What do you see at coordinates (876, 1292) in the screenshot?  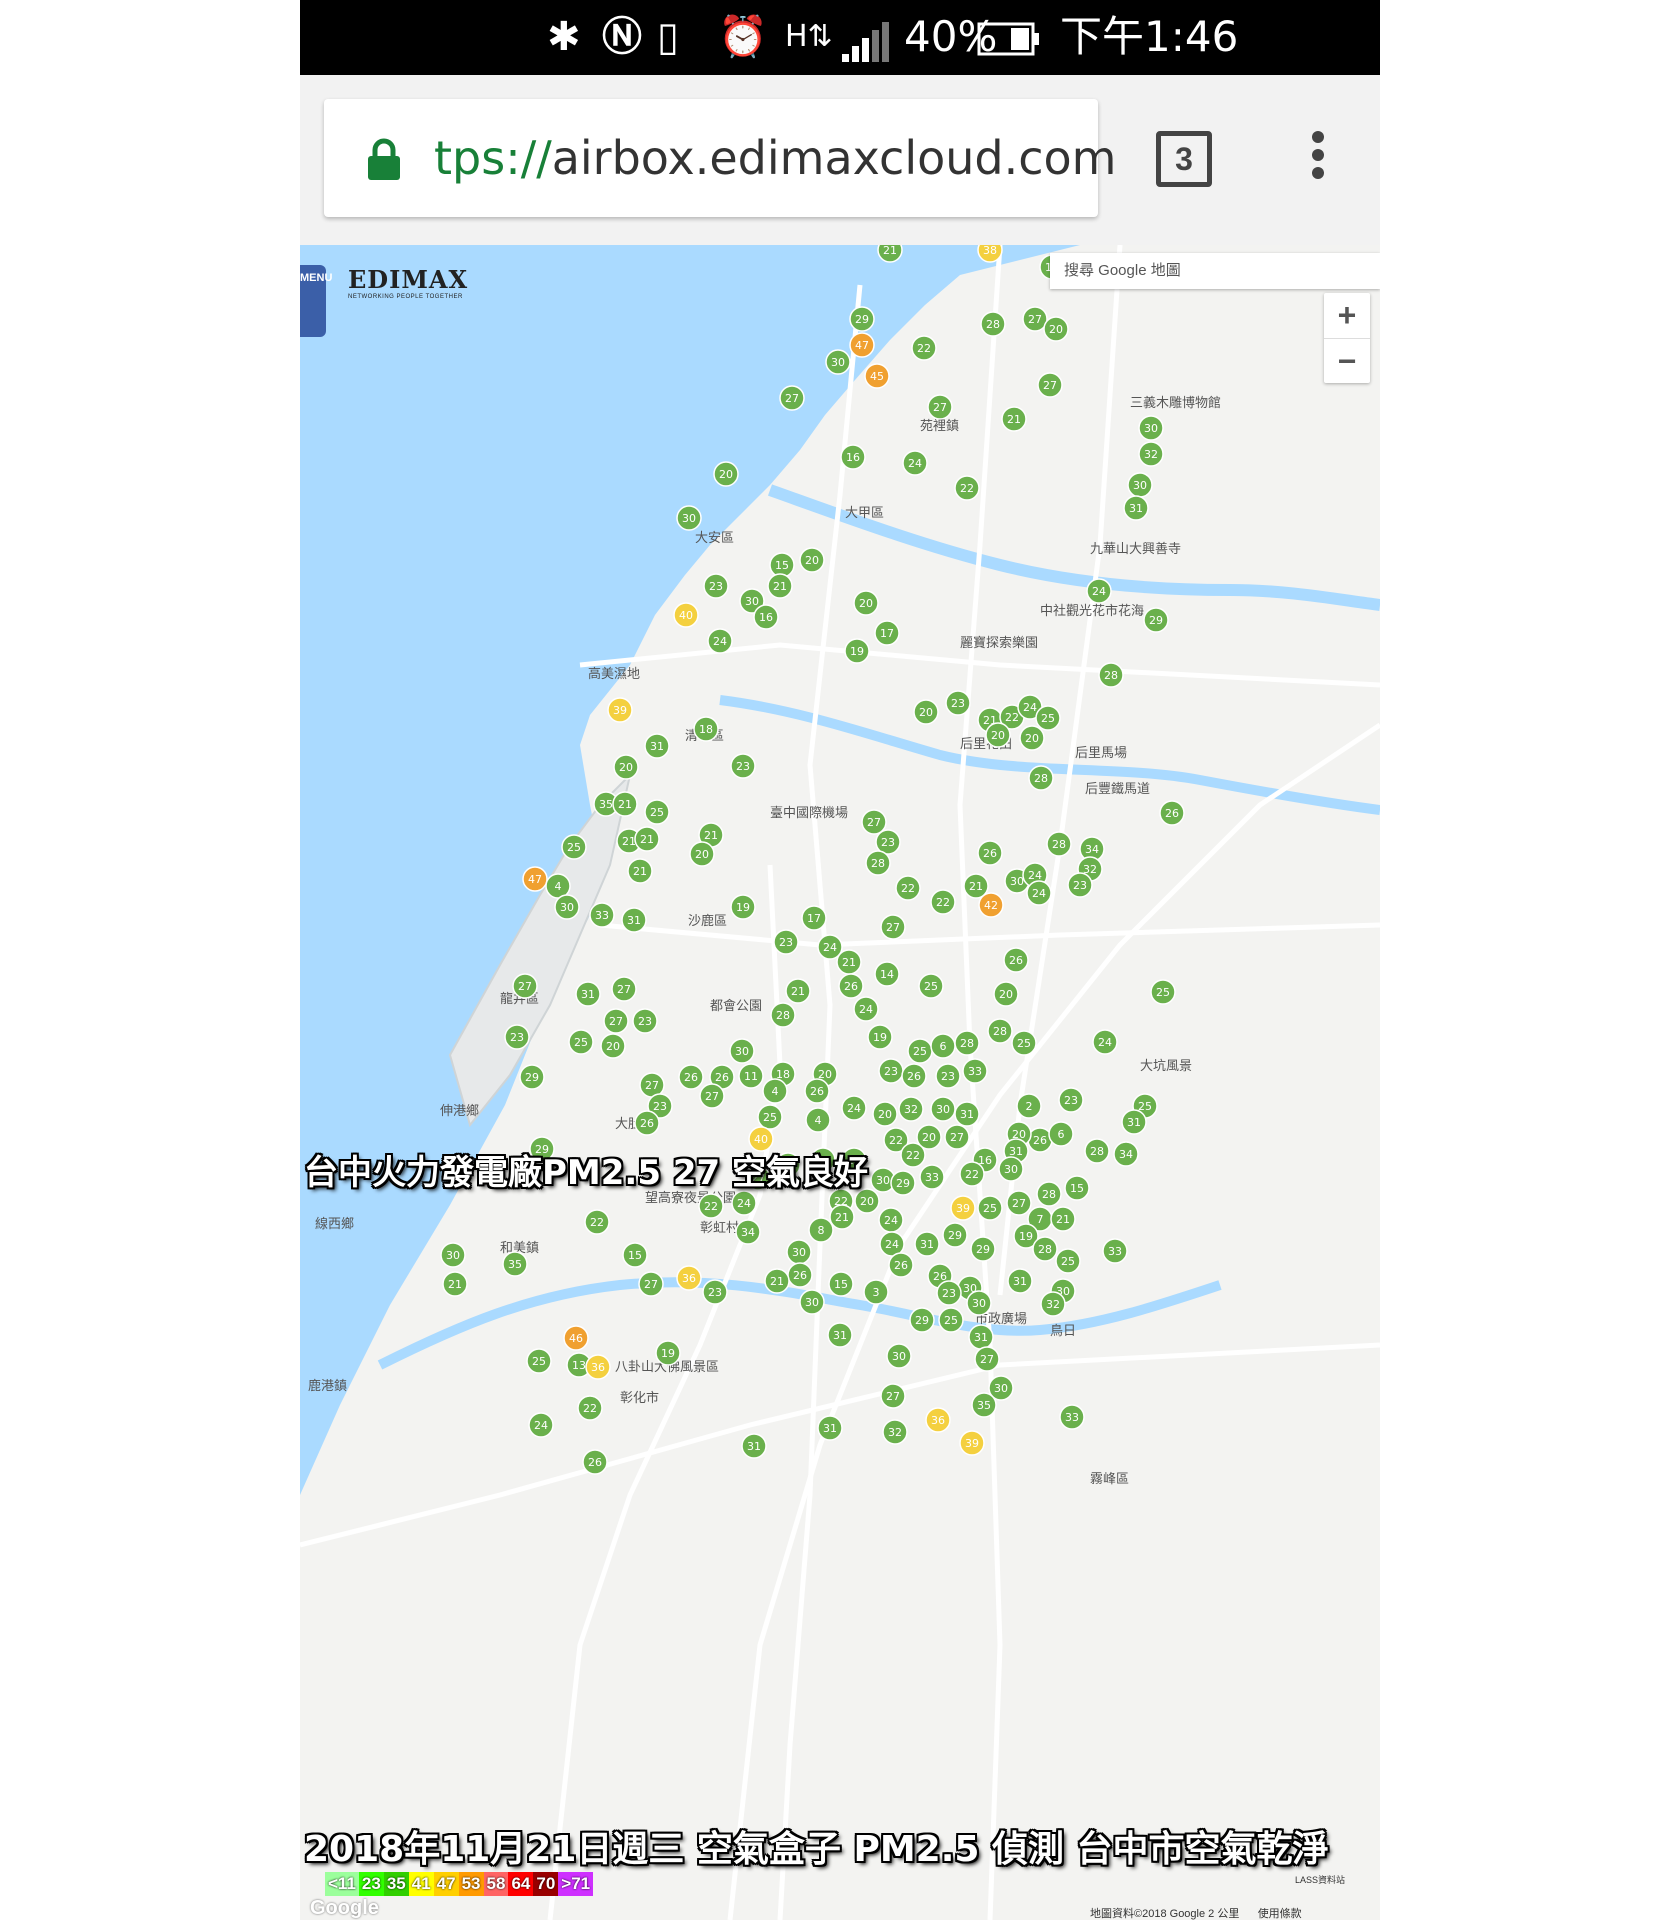 I see `airbox-marker: 3` at bounding box center [876, 1292].